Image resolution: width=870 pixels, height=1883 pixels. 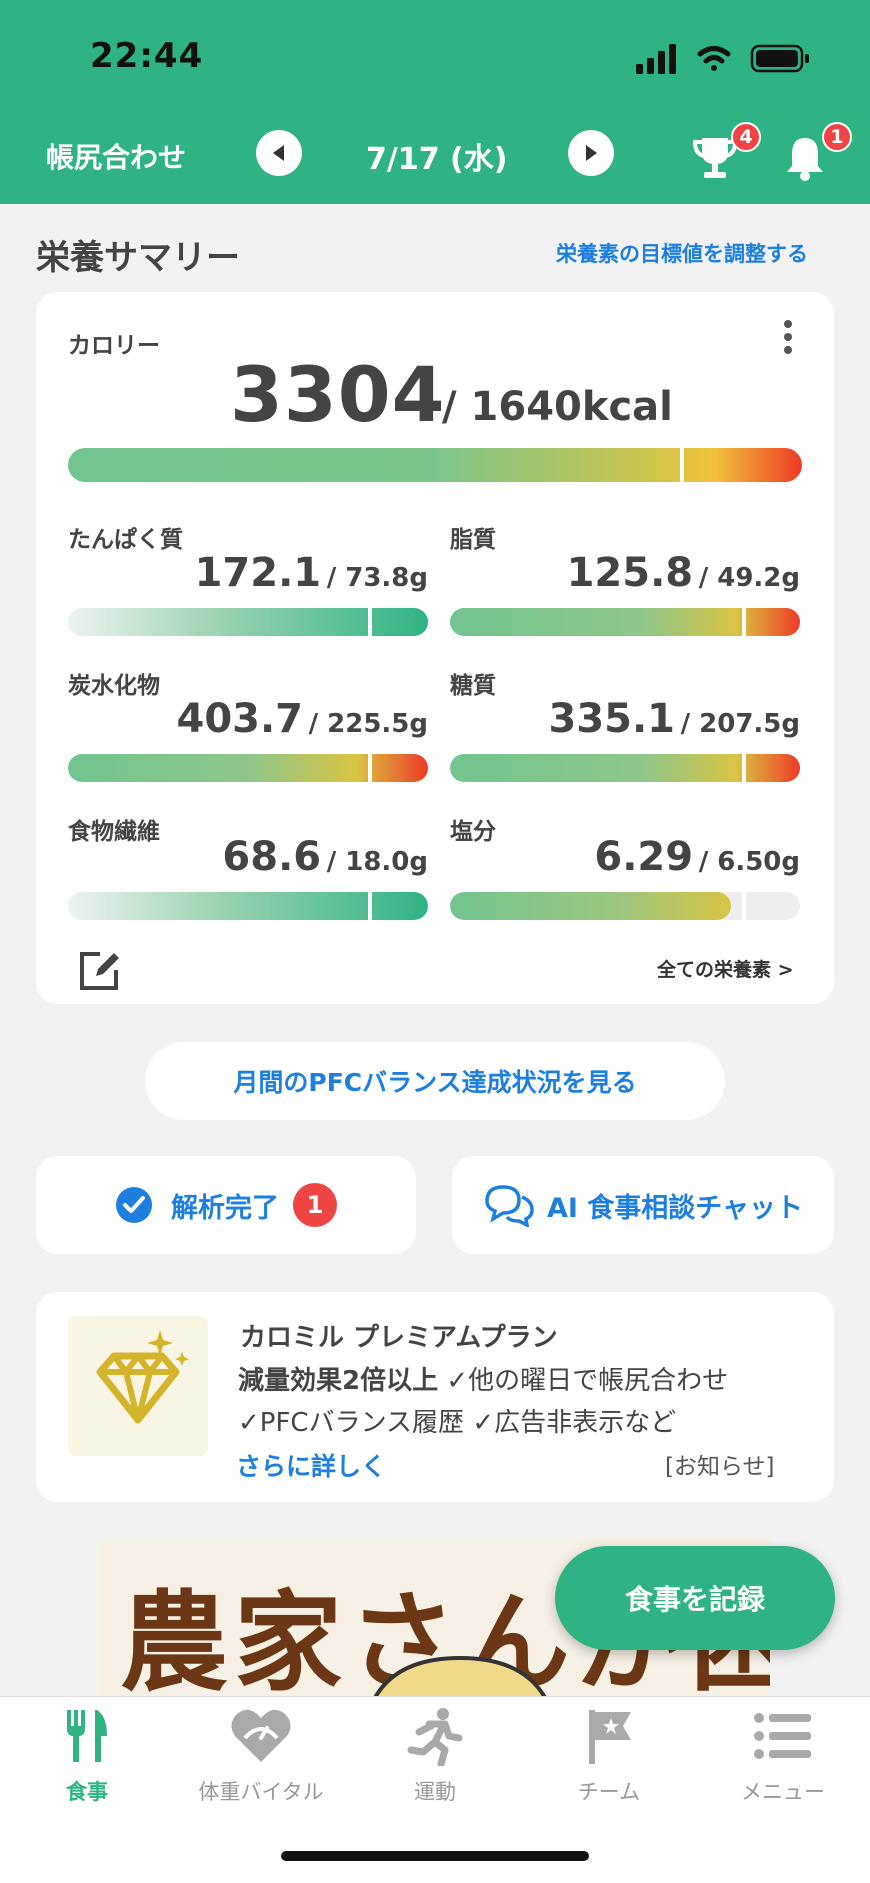 What do you see at coordinates (788, 337) in the screenshot?
I see `more-options-icon` at bounding box center [788, 337].